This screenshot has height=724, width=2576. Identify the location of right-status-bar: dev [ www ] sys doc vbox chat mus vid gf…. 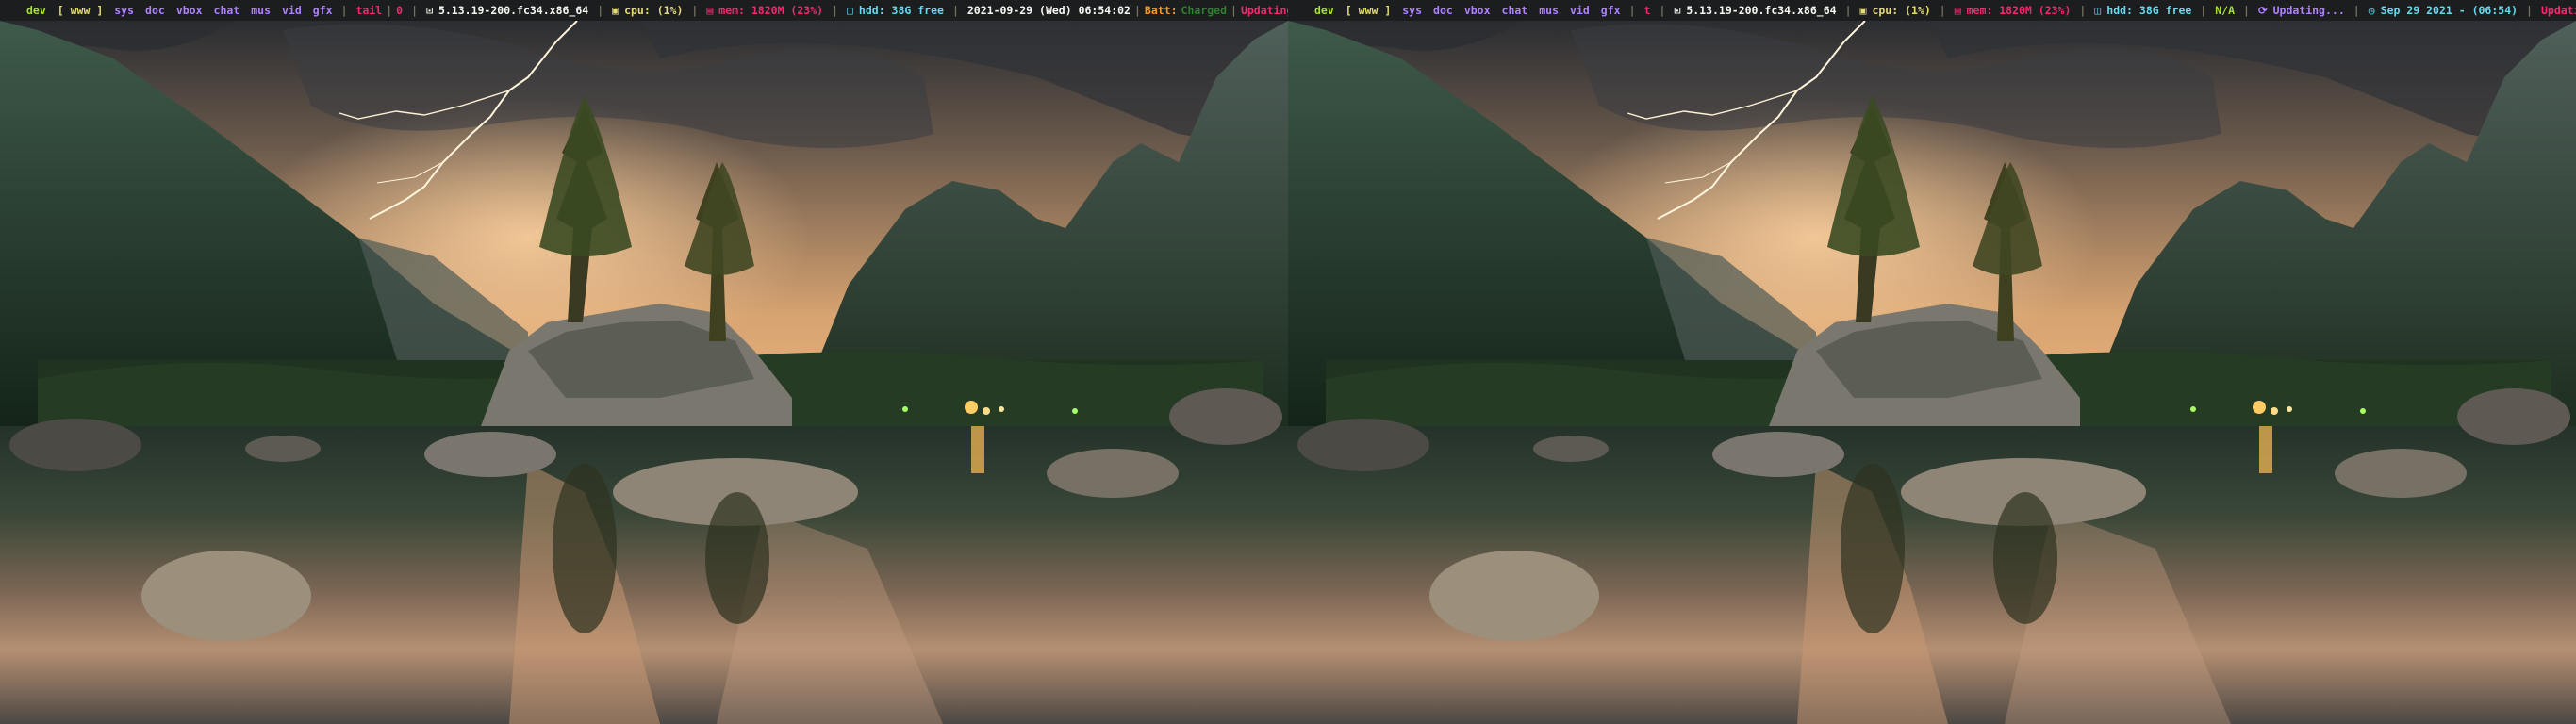
(1932, 10).